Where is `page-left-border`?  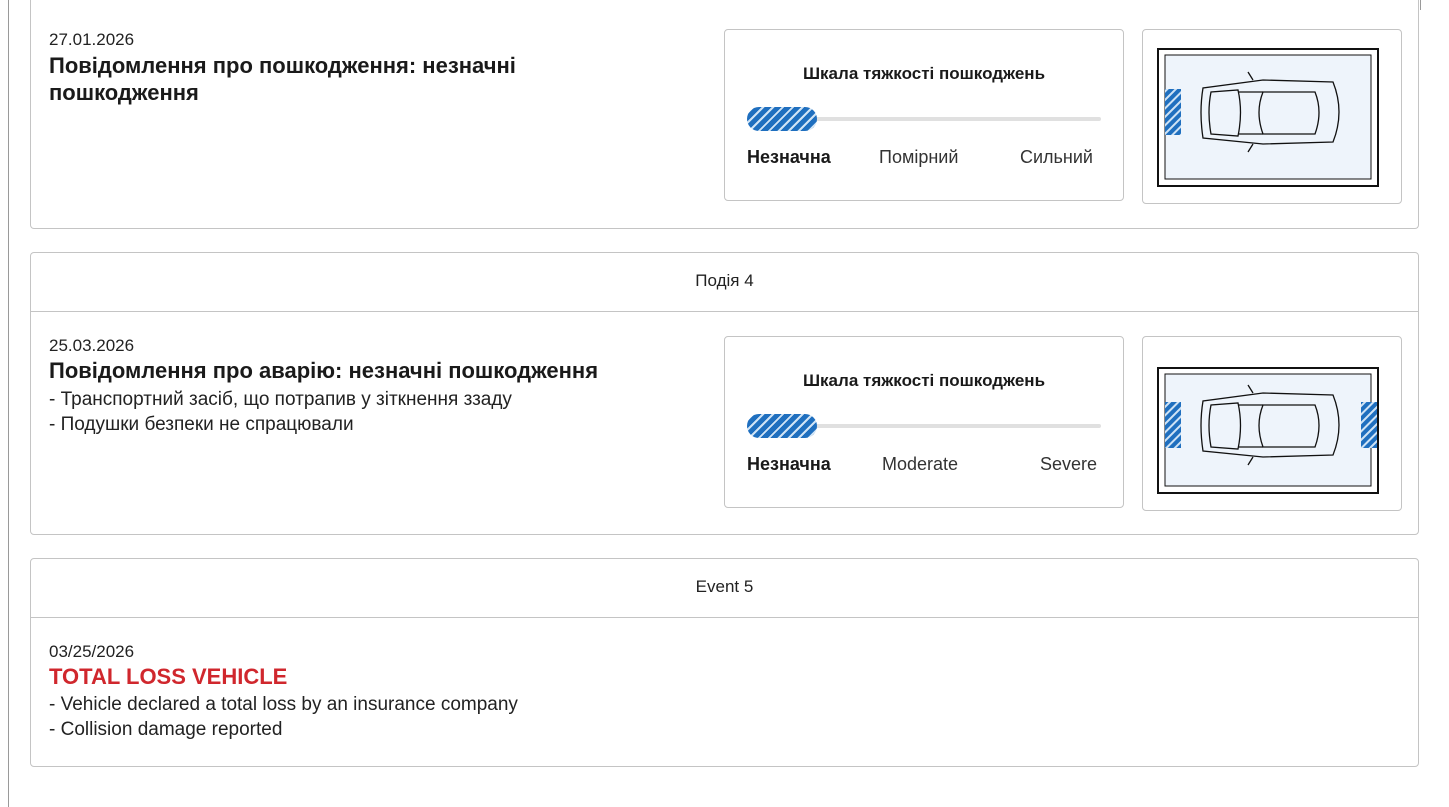 page-left-border is located at coordinates (8, 403).